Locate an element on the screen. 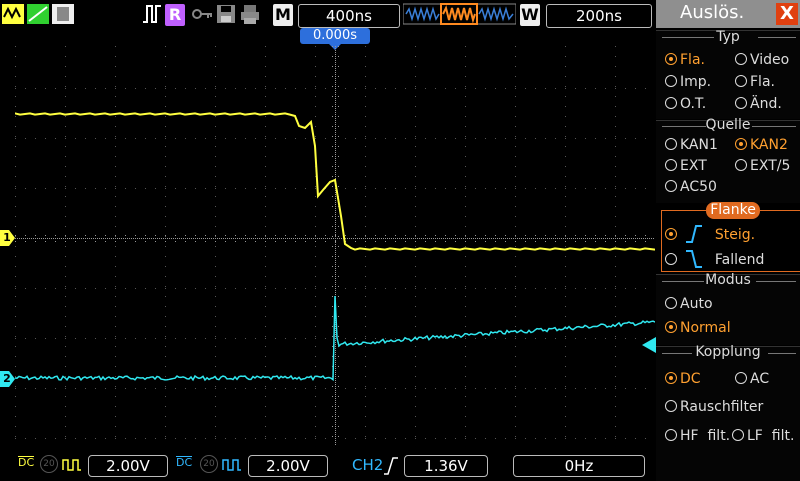 This screenshot has height=481, width=800. trigger-rising-edge-icon is located at coordinates (391, 466).